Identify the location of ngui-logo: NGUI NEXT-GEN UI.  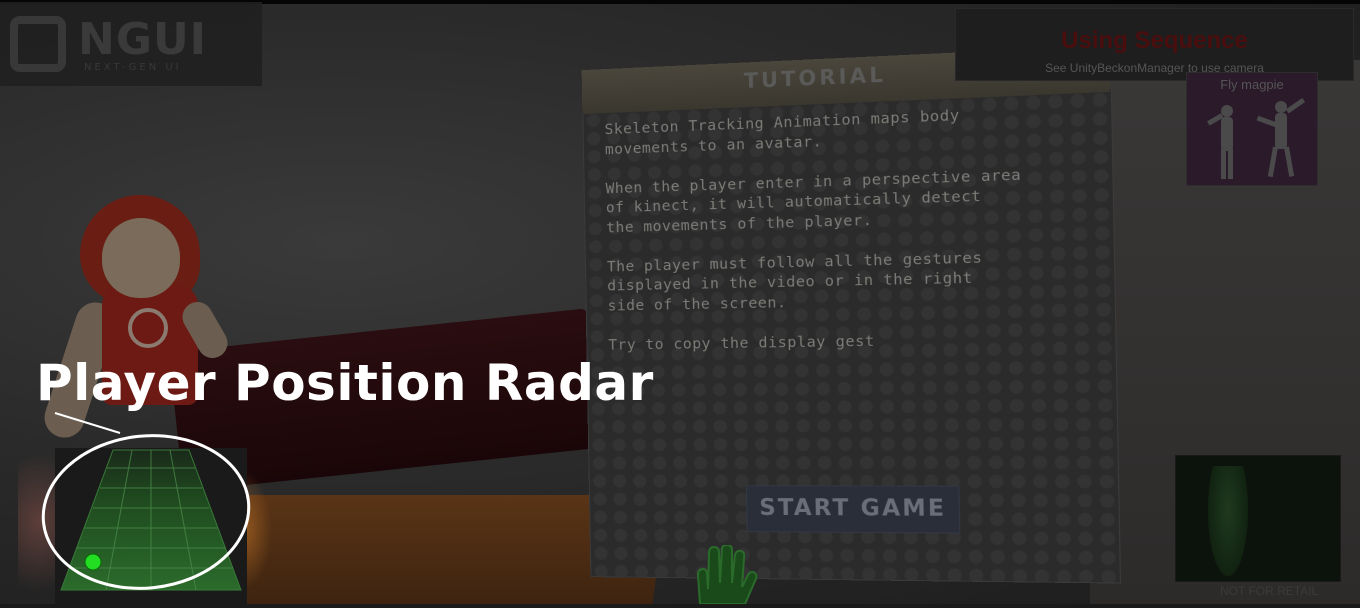
(131, 44).